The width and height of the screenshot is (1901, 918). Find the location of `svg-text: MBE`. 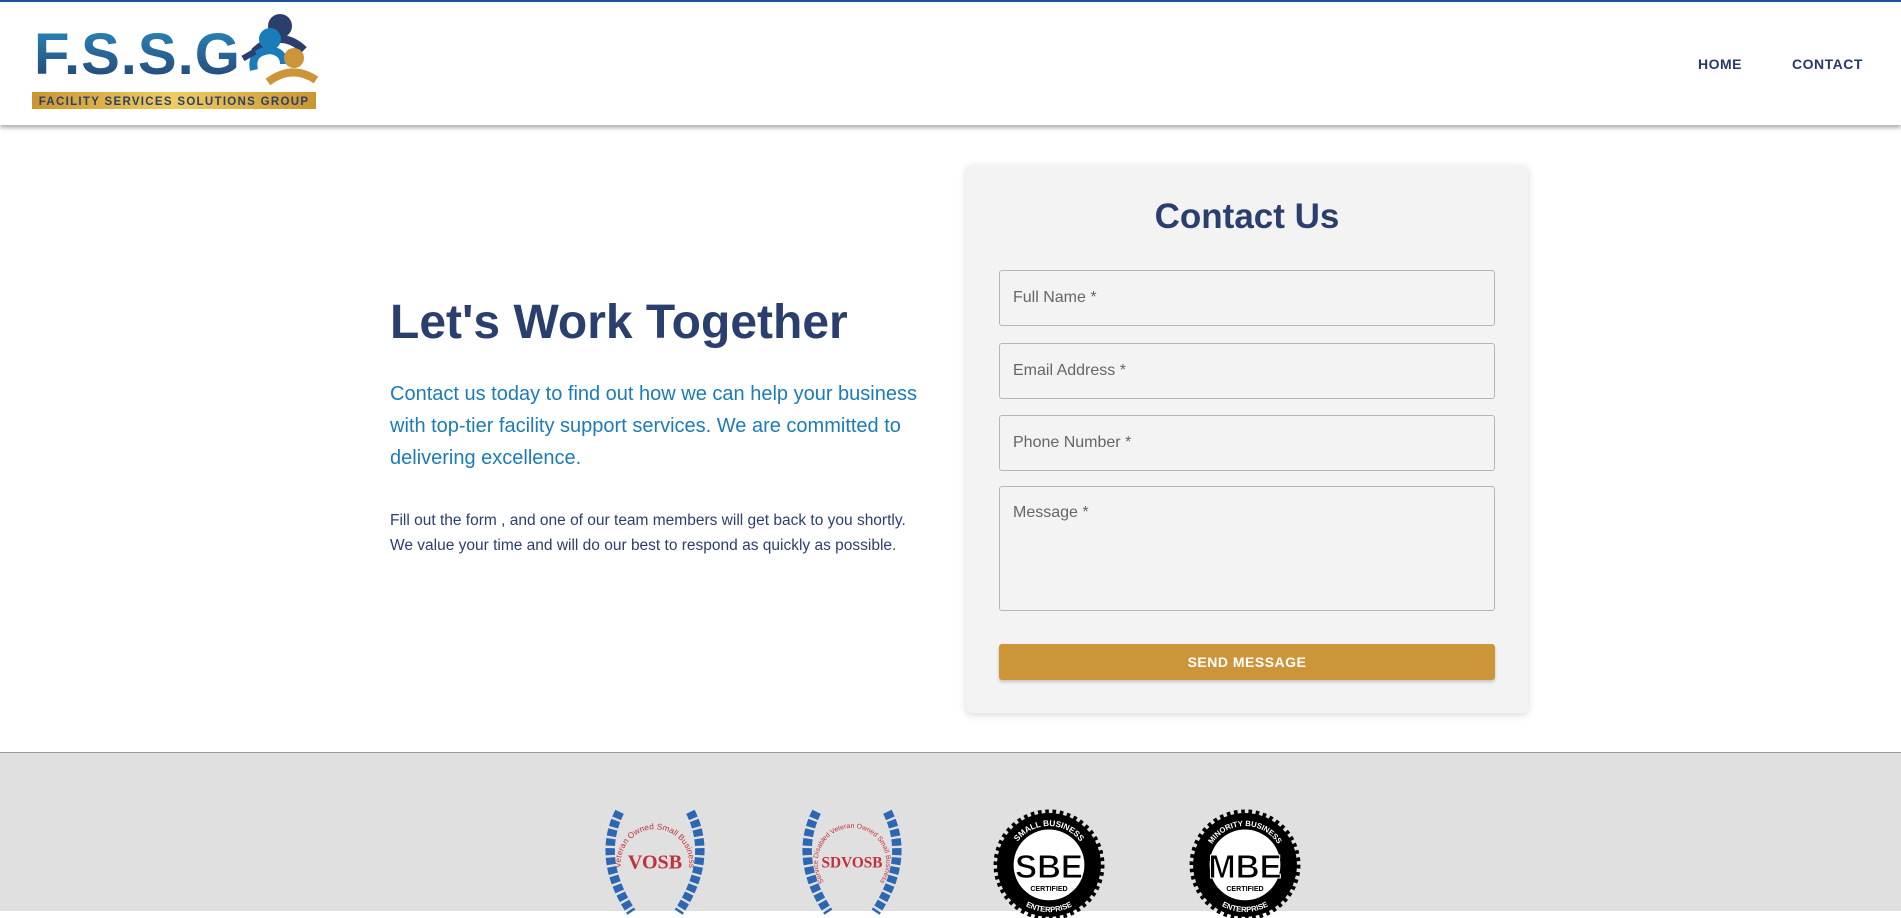

svg-text: MBE is located at coordinates (1244, 866).